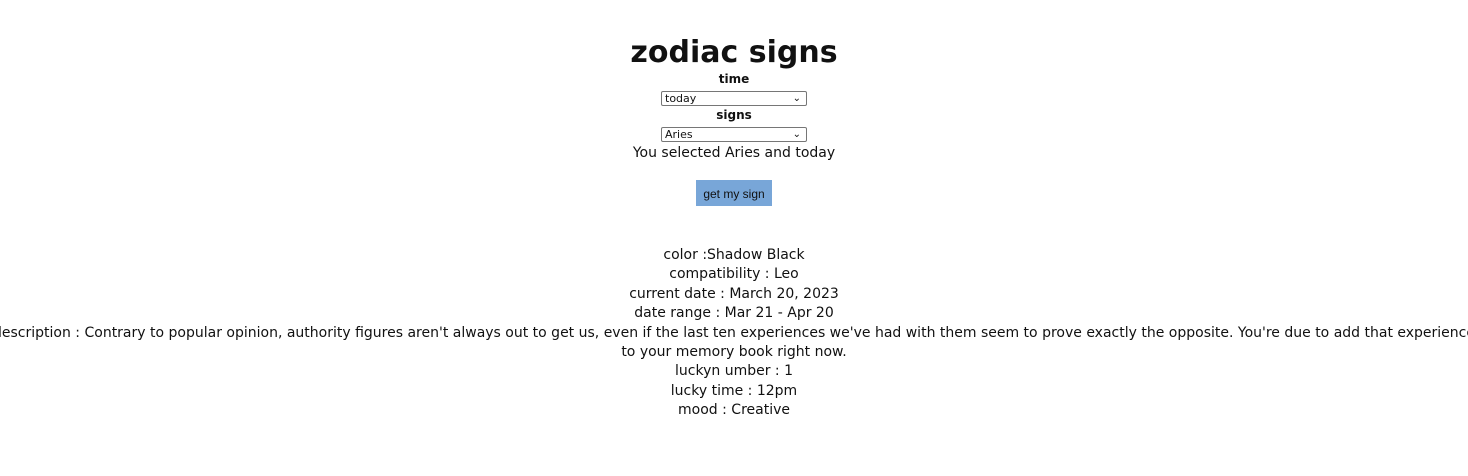  What do you see at coordinates (734, 193) in the screenshot?
I see `get-my-sign-button: get my sign` at bounding box center [734, 193].